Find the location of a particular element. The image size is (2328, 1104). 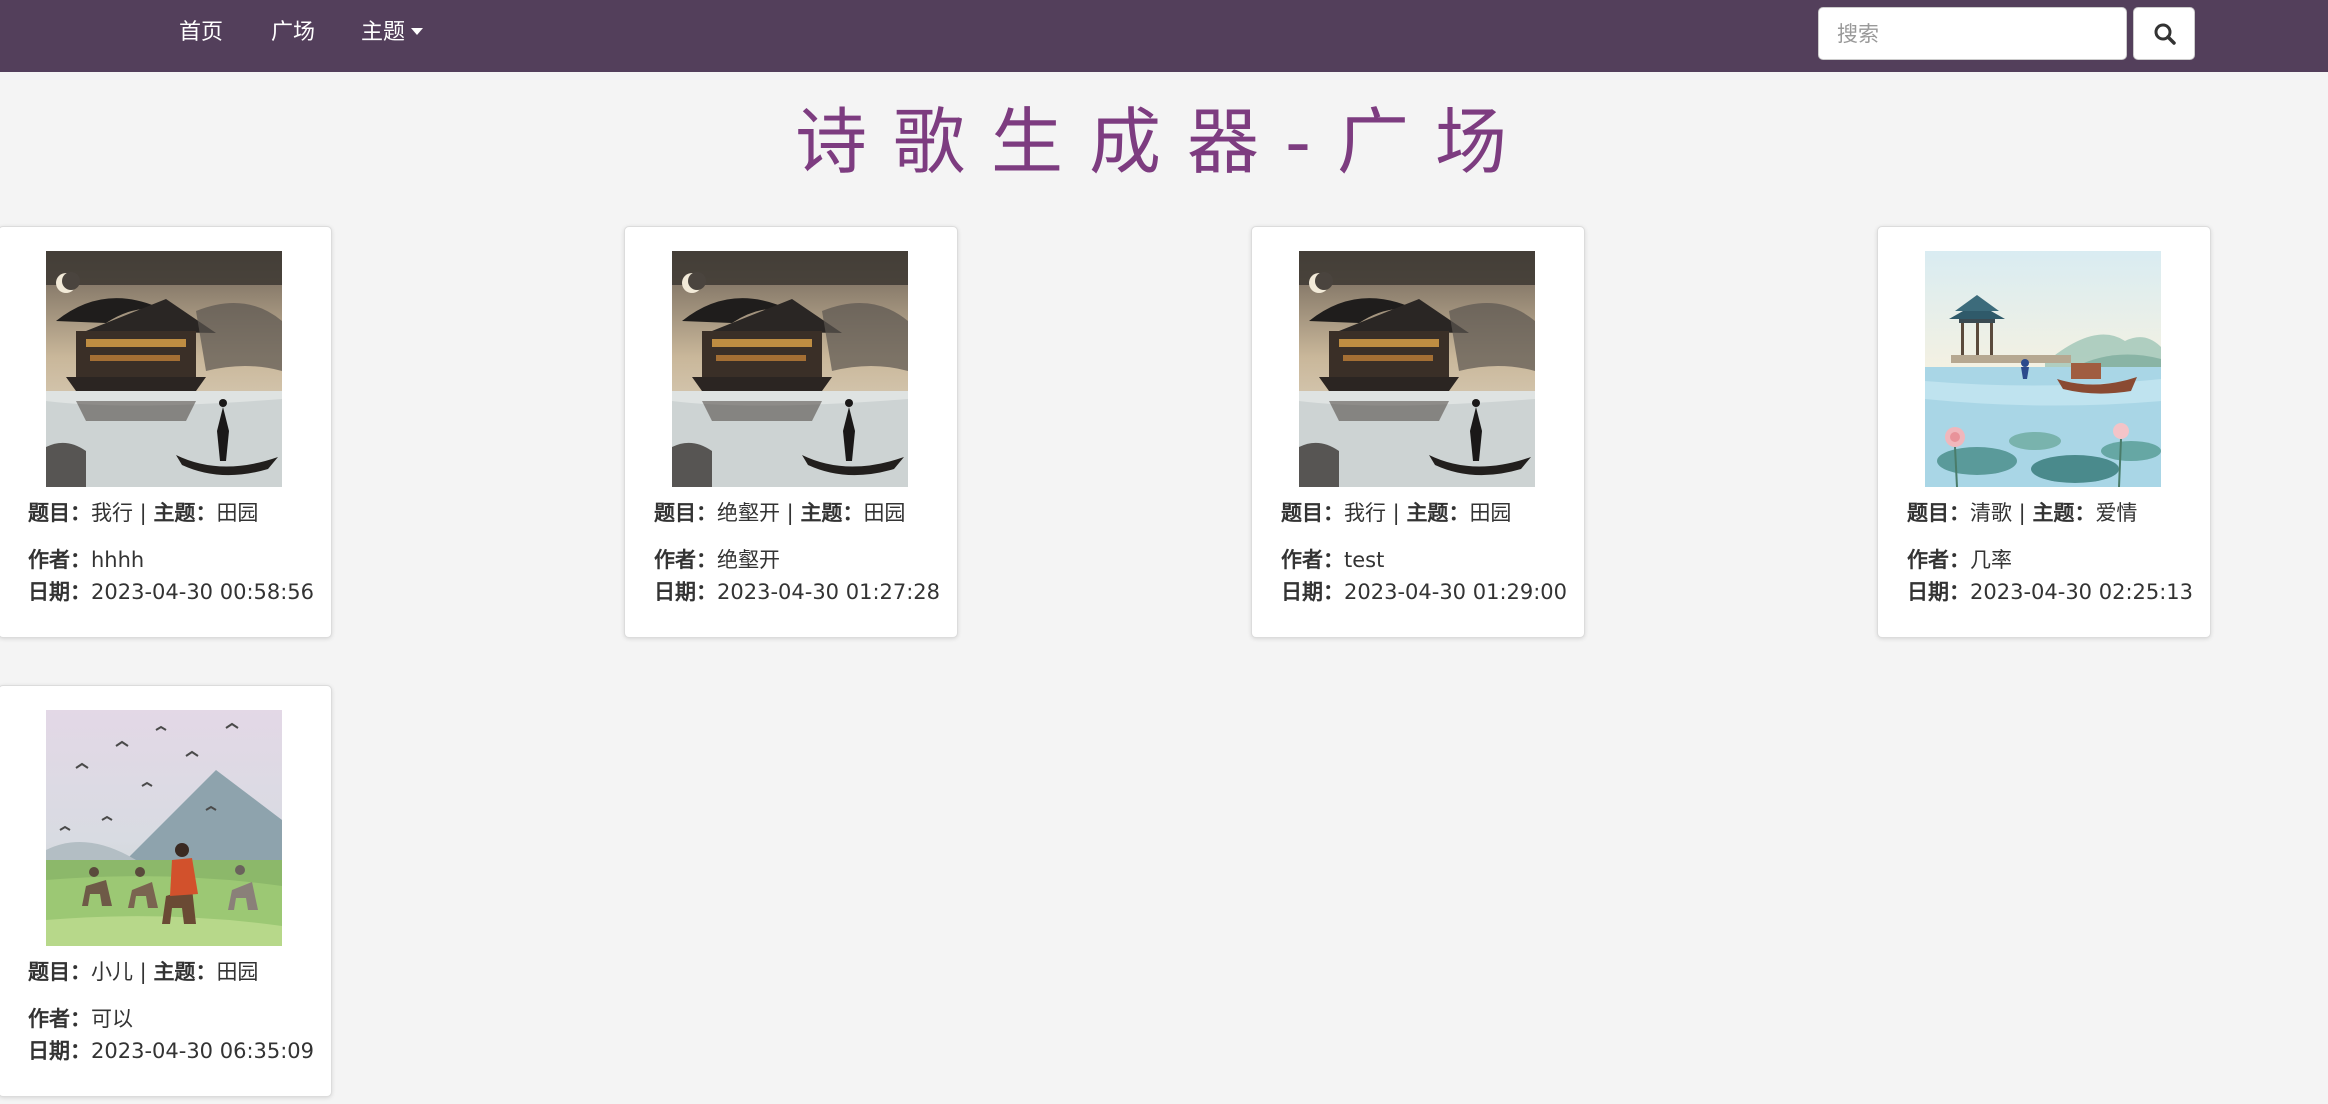

poem-title: 清歌 is located at coordinates (1991, 513).